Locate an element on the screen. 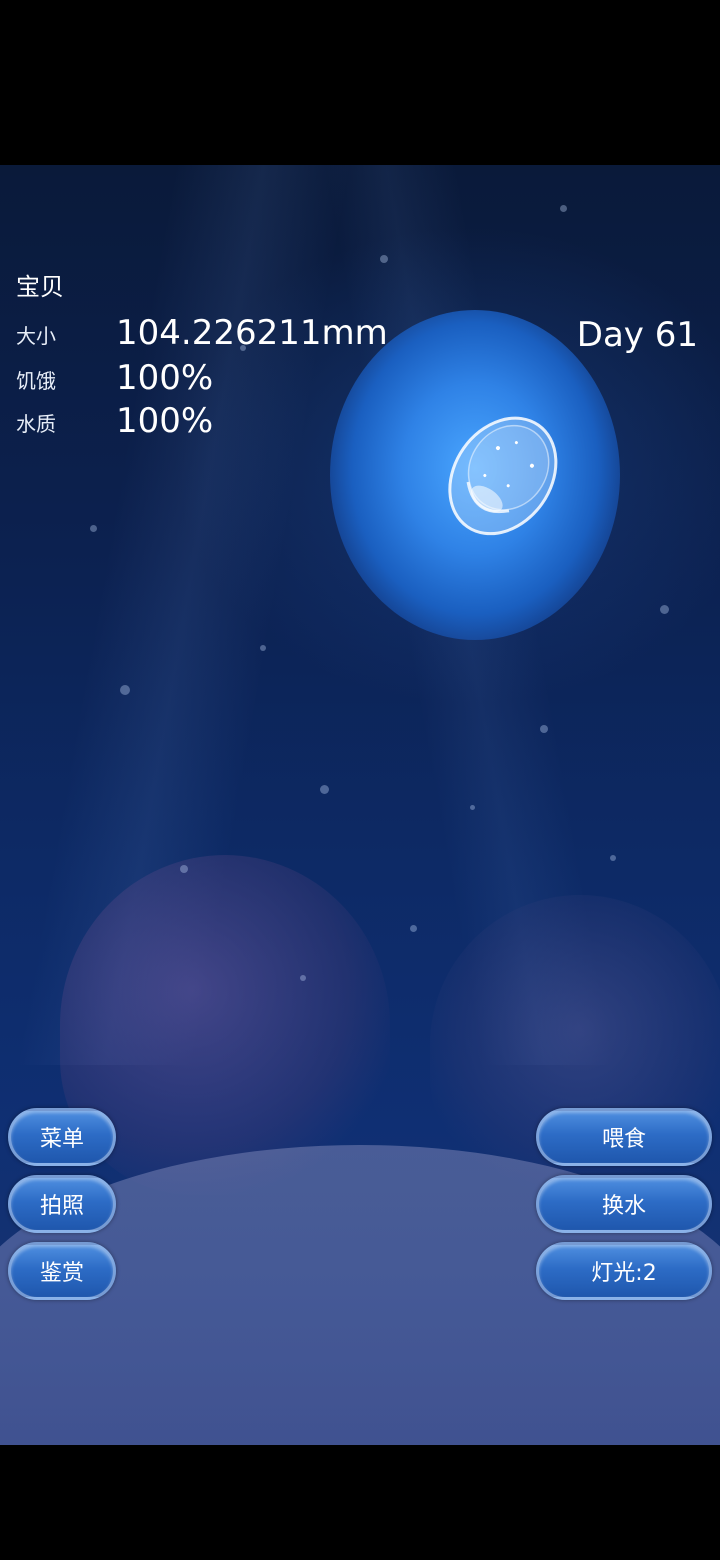 The width and height of the screenshot is (720, 1560). day-counter: Day 61 is located at coordinates (637, 335).